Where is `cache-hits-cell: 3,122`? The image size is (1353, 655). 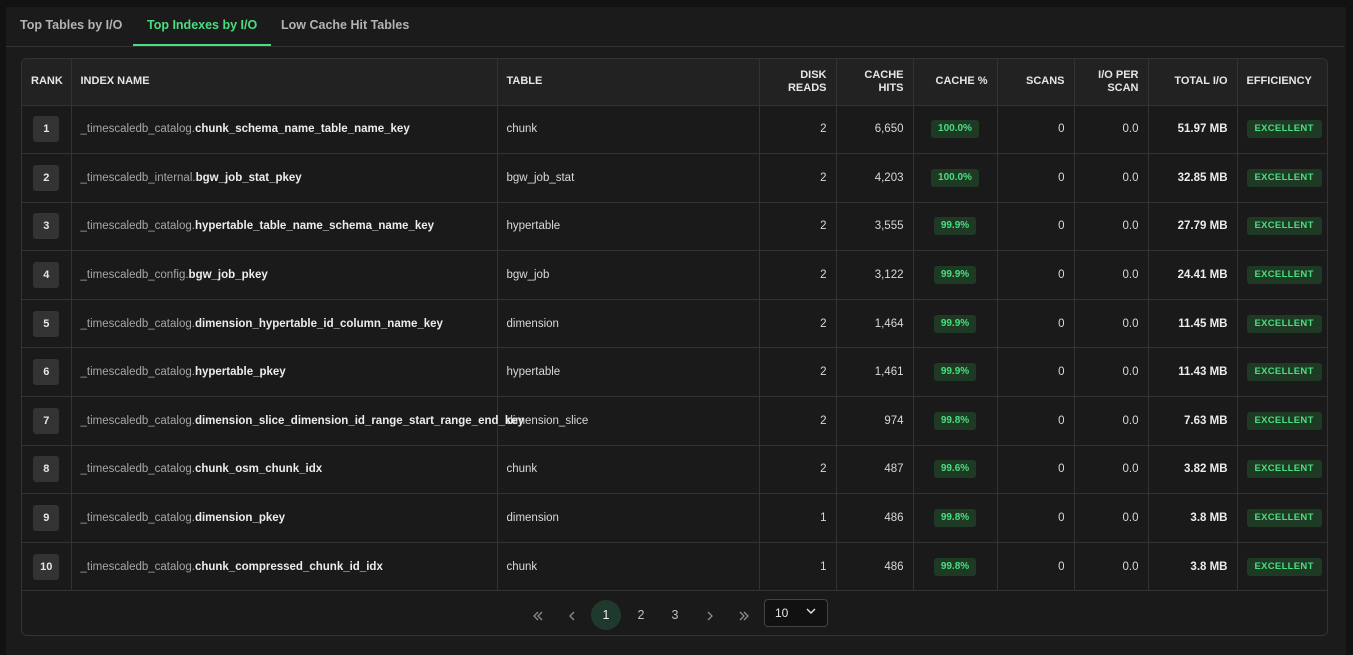
cache-hits-cell: 3,122 is located at coordinates (875, 275).